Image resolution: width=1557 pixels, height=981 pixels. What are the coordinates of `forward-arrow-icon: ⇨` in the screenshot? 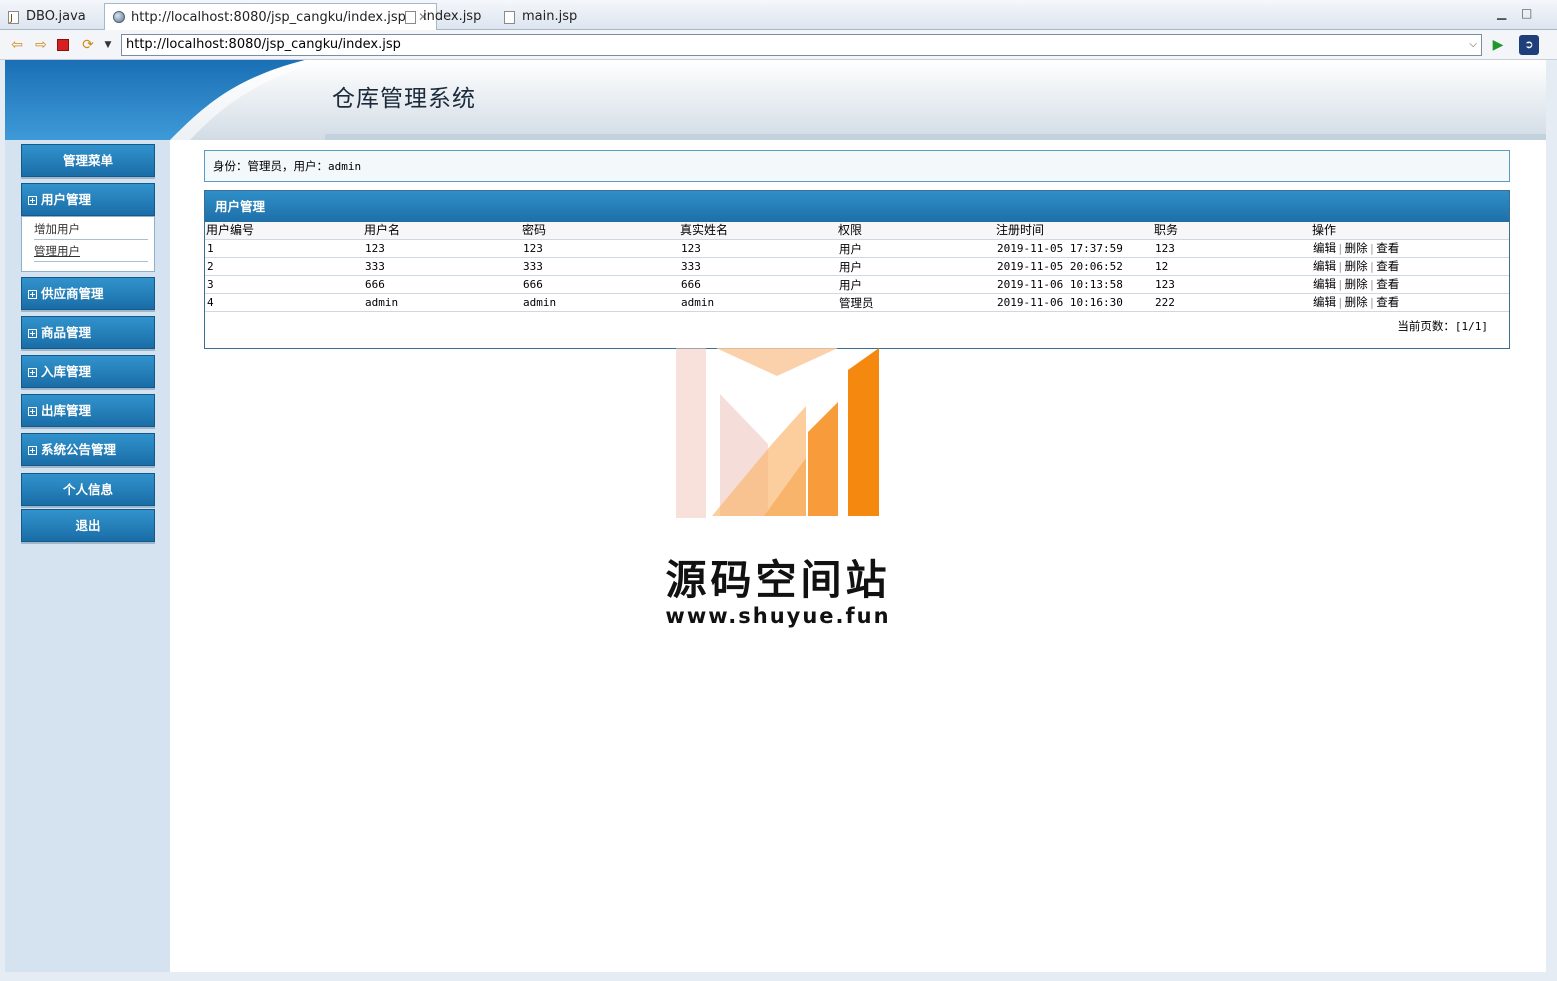 It's located at (41, 45).